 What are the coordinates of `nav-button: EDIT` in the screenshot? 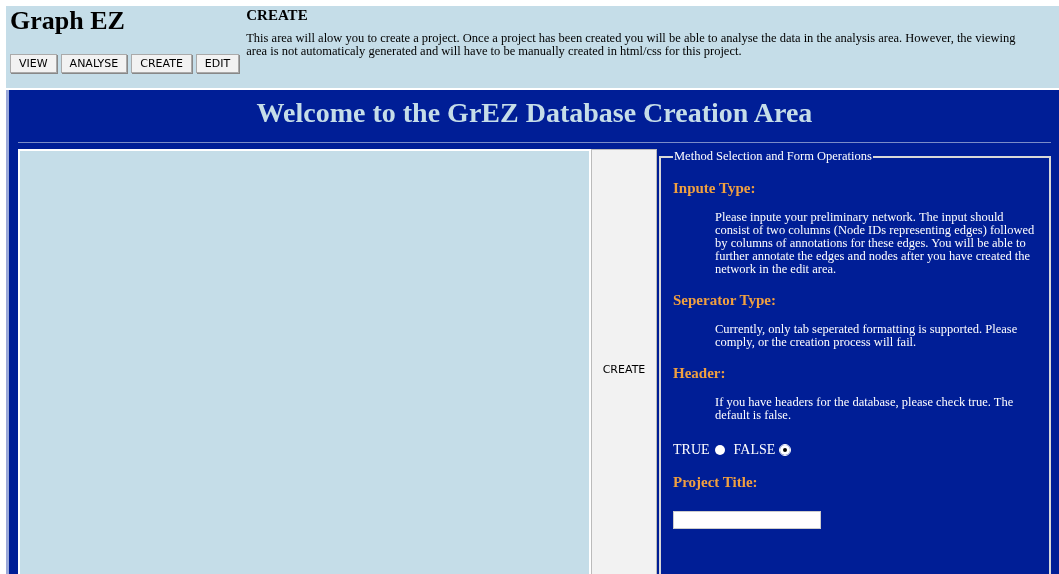 It's located at (217, 63).